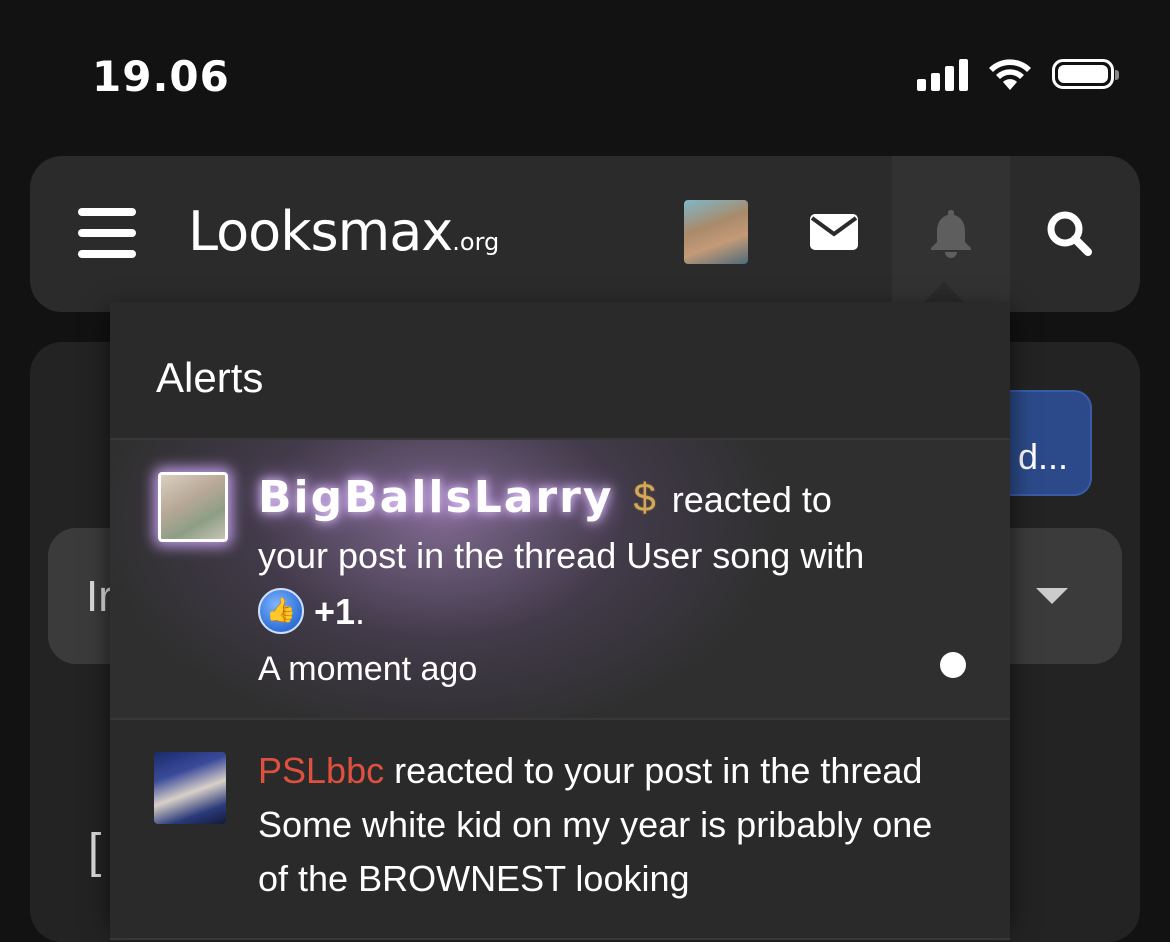 This screenshot has width=1170, height=942. Describe the element at coordinates (1069, 233) in the screenshot. I see `search-icon` at that location.